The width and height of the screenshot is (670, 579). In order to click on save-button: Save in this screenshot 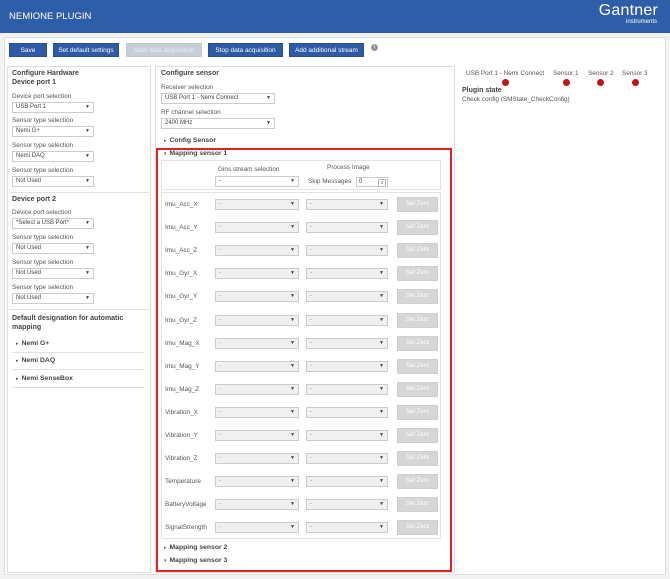, I will do `click(28, 50)`.